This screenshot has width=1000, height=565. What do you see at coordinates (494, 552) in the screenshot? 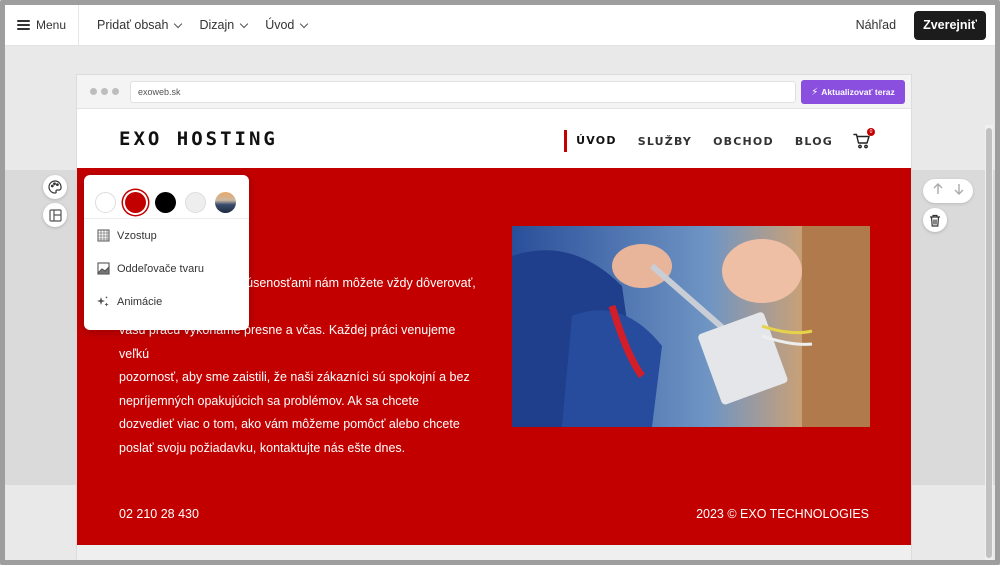
I see `next-section-strip` at bounding box center [494, 552].